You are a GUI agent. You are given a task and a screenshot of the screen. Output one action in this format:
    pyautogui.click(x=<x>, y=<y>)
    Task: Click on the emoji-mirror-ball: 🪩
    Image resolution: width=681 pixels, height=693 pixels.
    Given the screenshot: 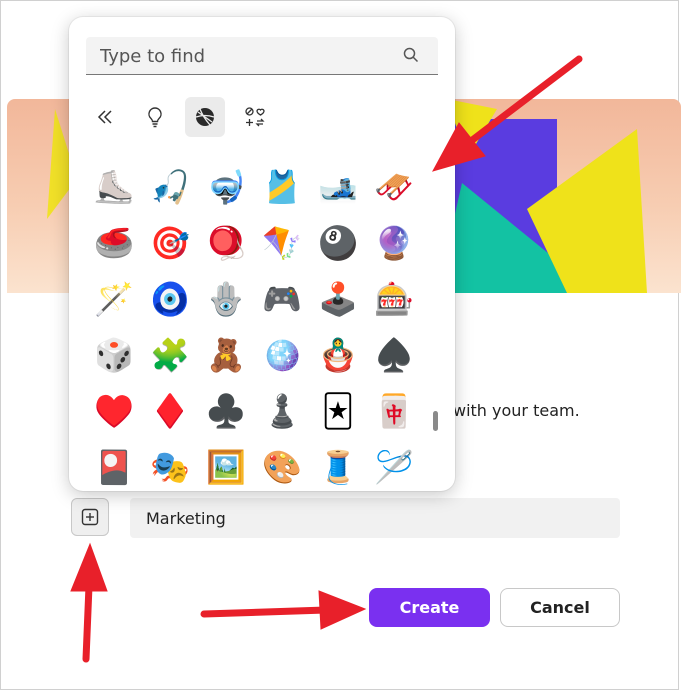 What is the action you would take?
    pyautogui.click(x=282, y=355)
    